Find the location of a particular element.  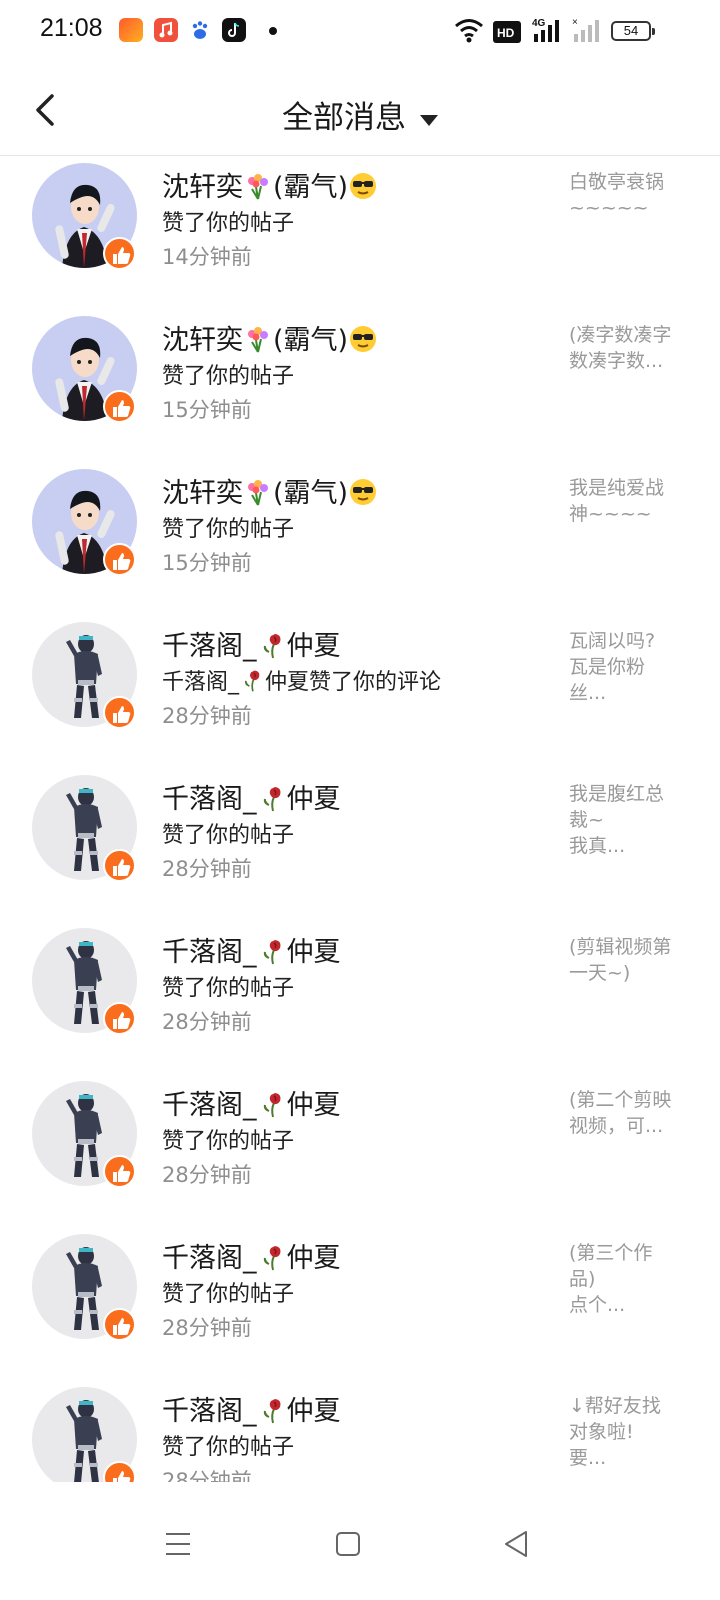

music-app-icon is located at coordinates (166, 30).